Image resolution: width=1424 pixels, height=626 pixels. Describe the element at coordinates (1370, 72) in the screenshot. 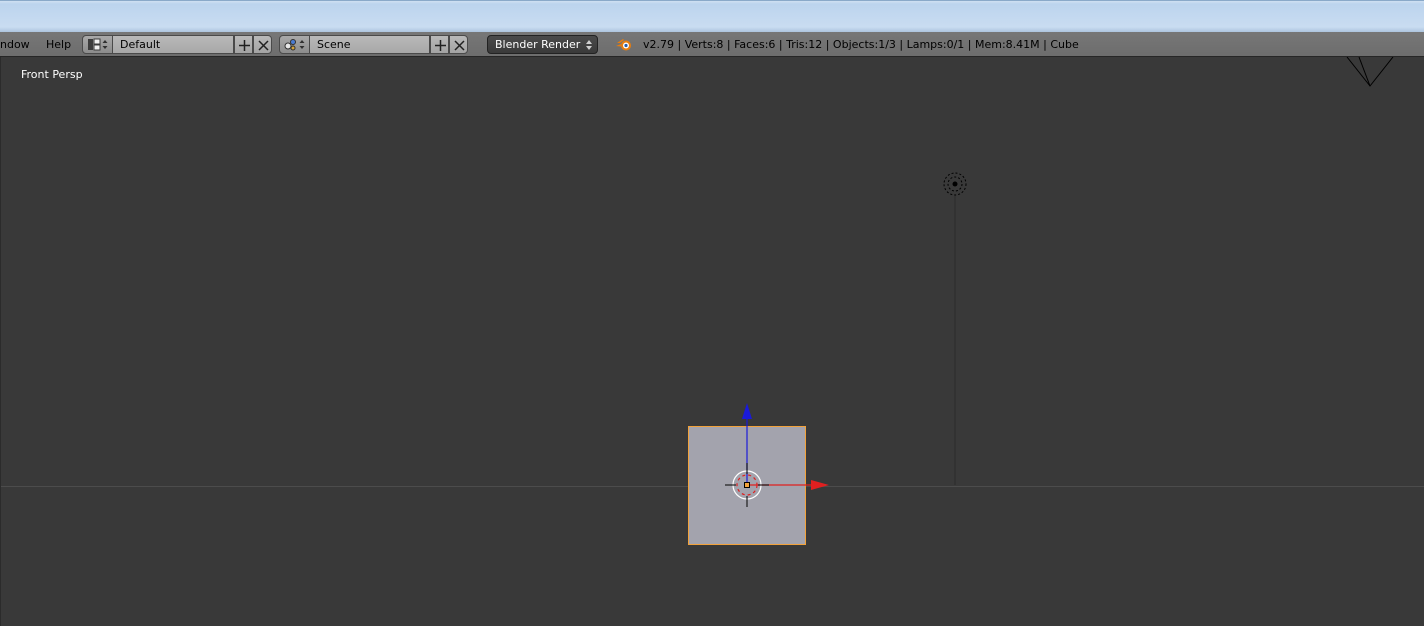

I see `camera-object` at that location.